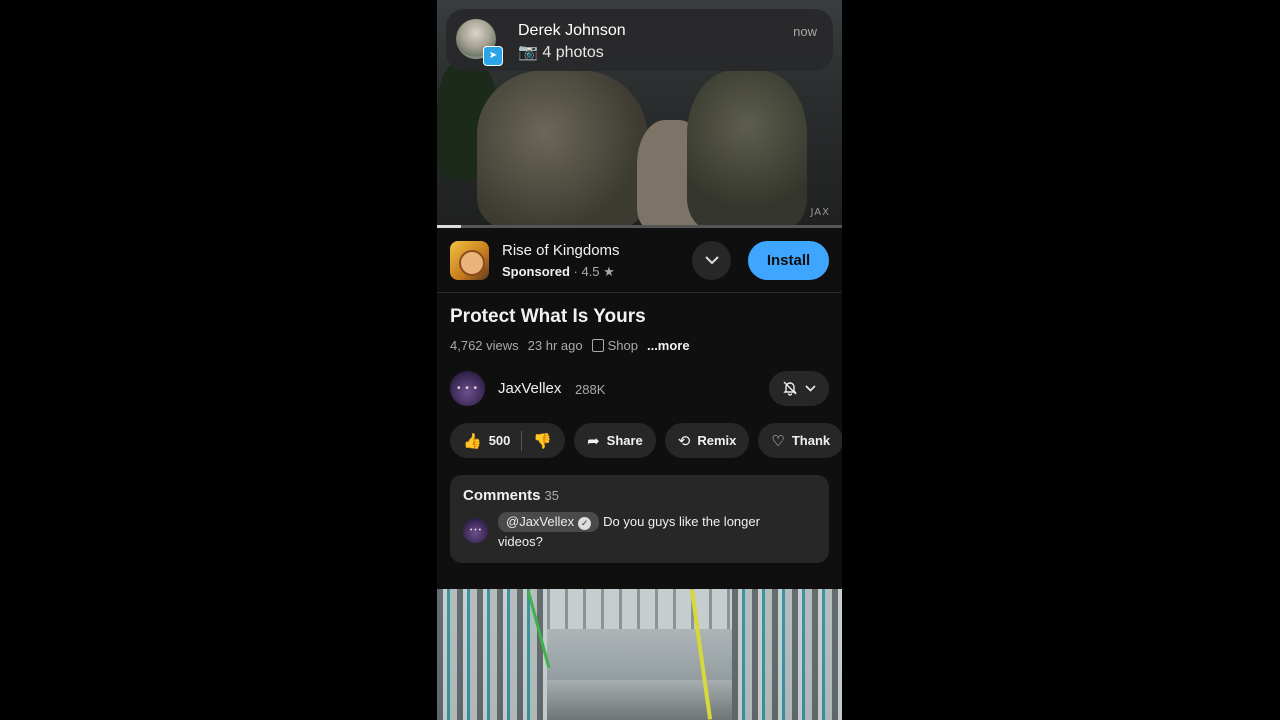 This screenshot has width=1280, height=720. I want to click on ad-expand-button, so click(711, 260).